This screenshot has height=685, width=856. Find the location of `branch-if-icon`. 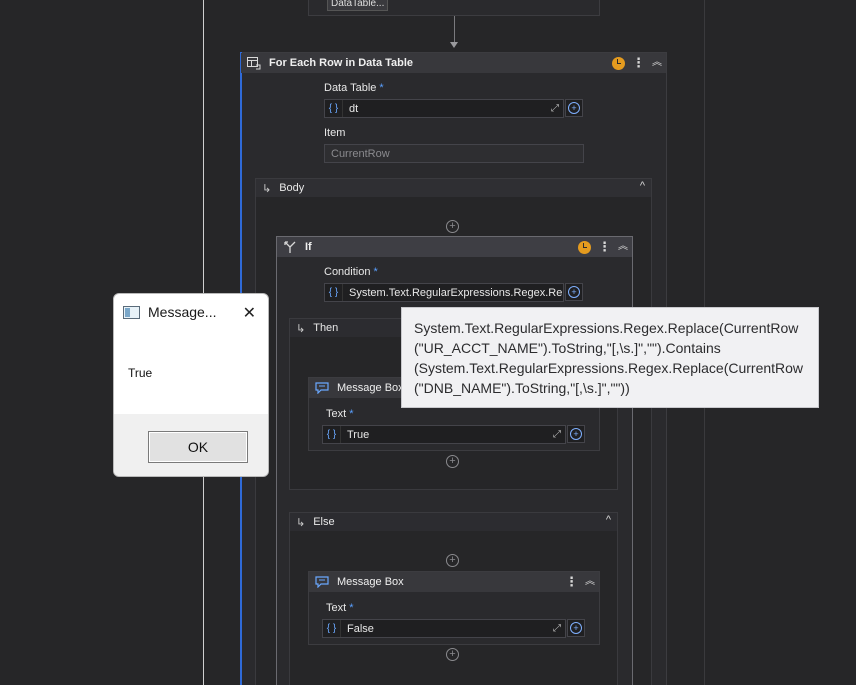

branch-if-icon is located at coordinates (290, 246).